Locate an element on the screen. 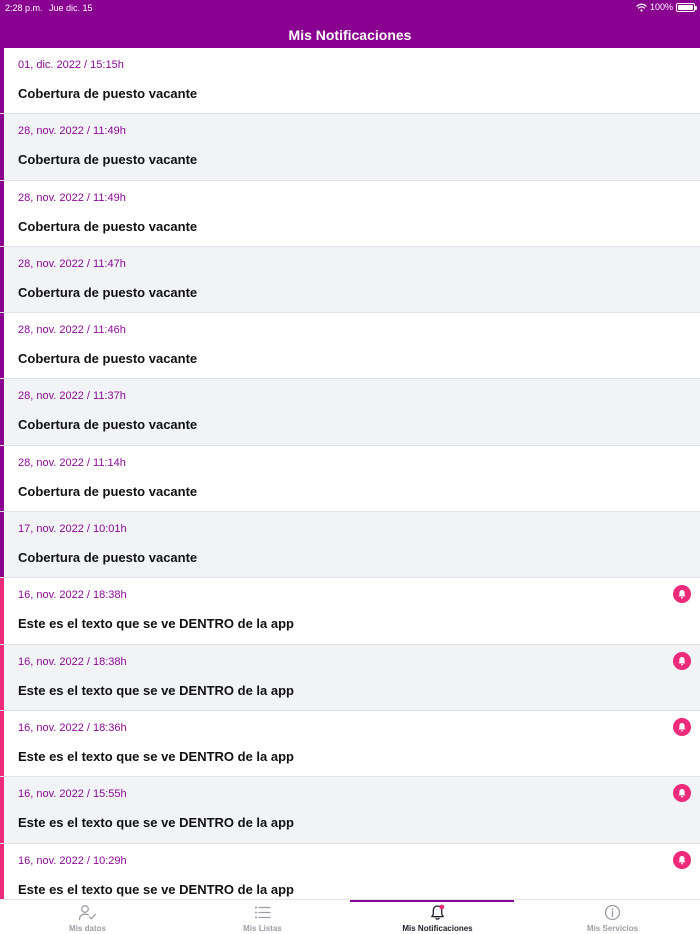  status-time: 2:28 p.m. is located at coordinates (24, 8).